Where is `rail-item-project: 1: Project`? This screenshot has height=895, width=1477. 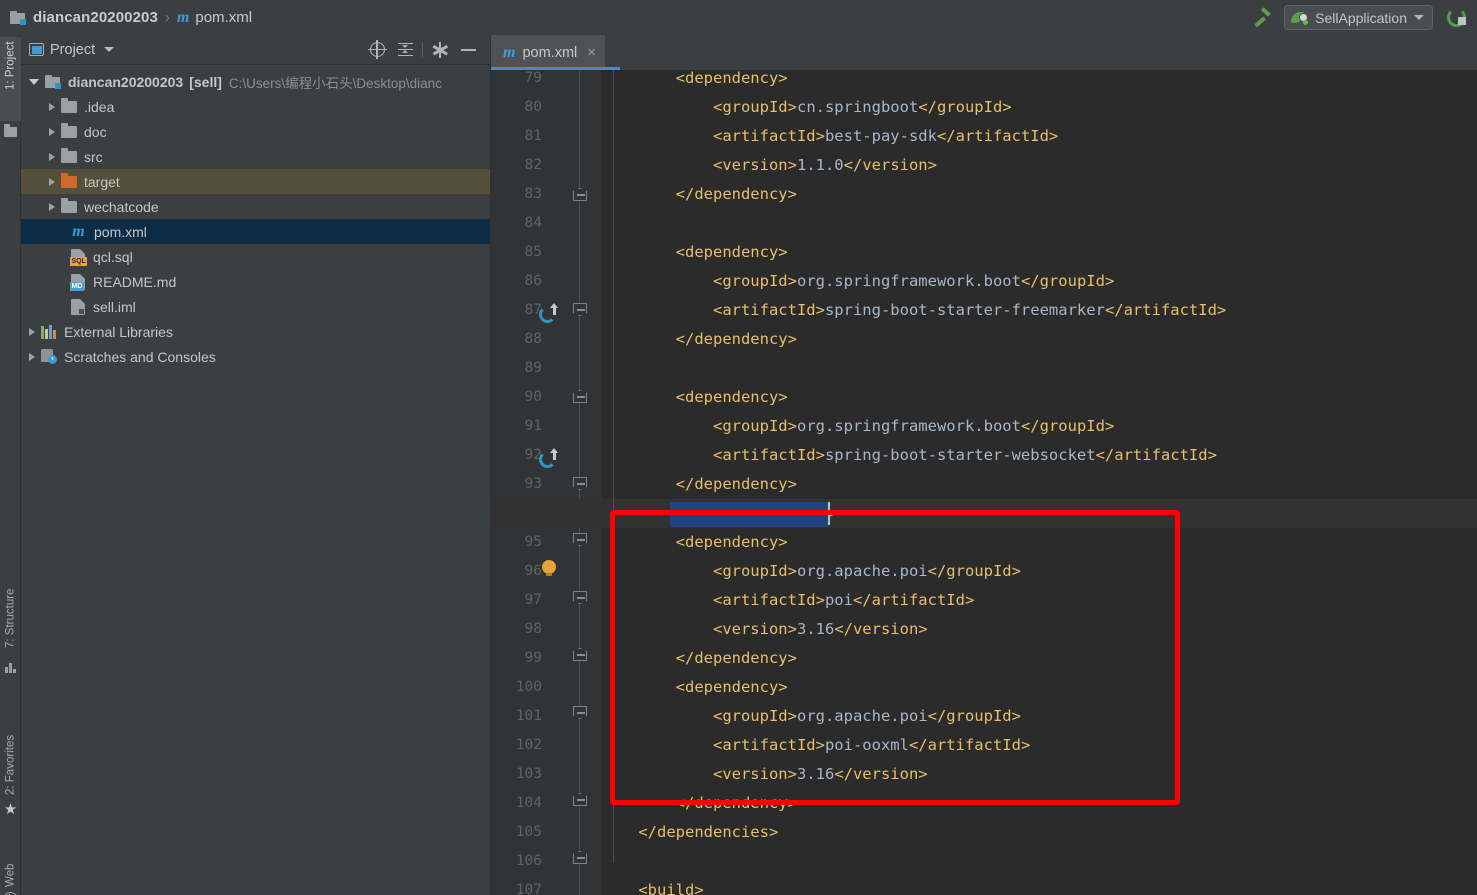
rail-item-project: 1: Project is located at coordinates (10, 79).